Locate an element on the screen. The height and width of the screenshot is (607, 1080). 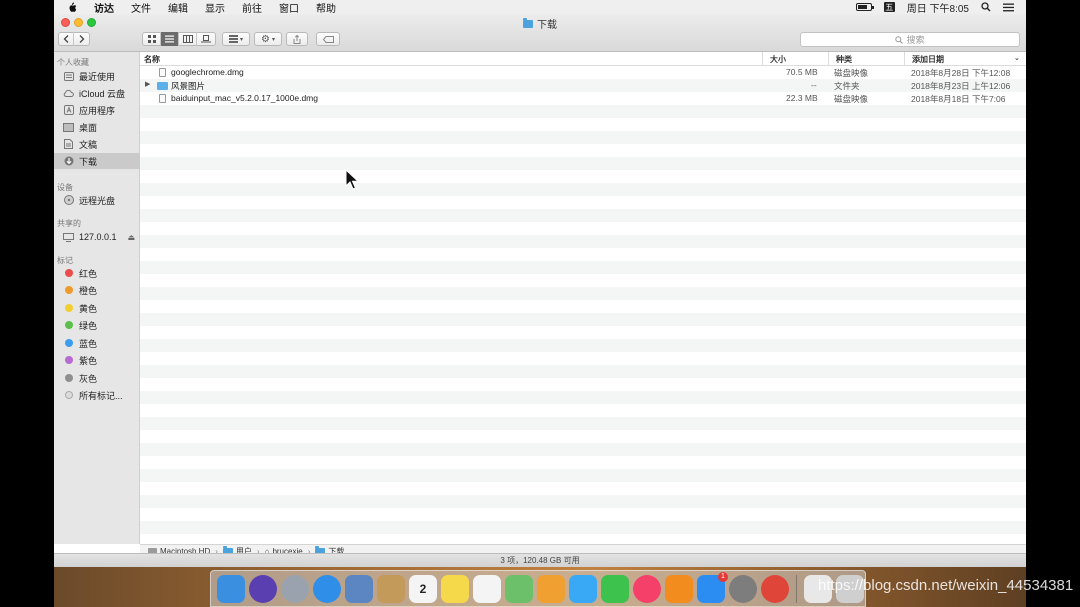
gallery-view-button is located at coordinates (206, 39).